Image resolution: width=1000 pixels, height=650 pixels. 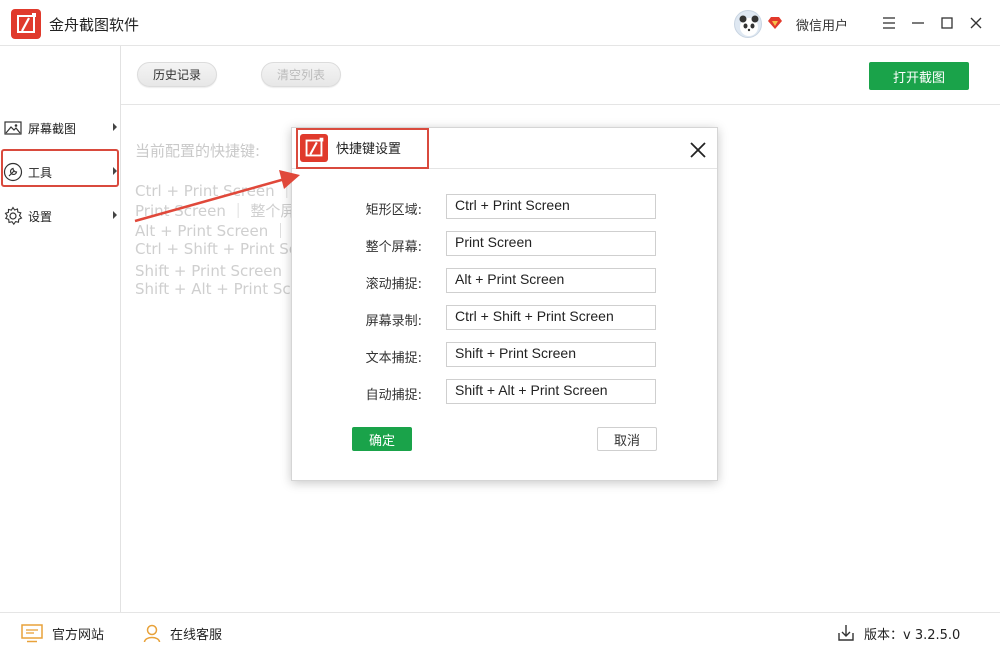 What do you see at coordinates (40, 216) in the screenshot?
I see `sidebar-item-label: 设置` at bounding box center [40, 216].